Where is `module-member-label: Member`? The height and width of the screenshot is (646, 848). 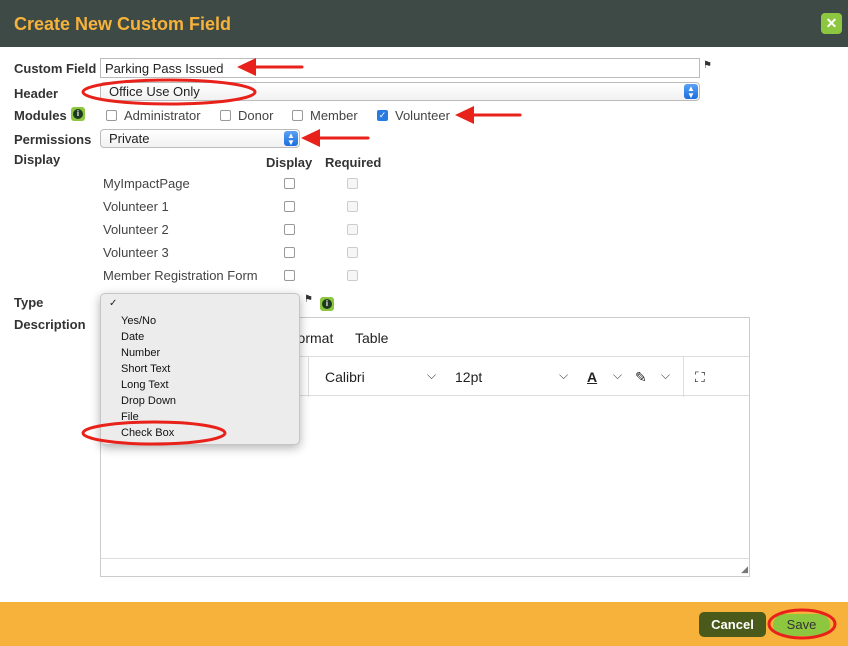 module-member-label: Member is located at coordinates (334, 115).